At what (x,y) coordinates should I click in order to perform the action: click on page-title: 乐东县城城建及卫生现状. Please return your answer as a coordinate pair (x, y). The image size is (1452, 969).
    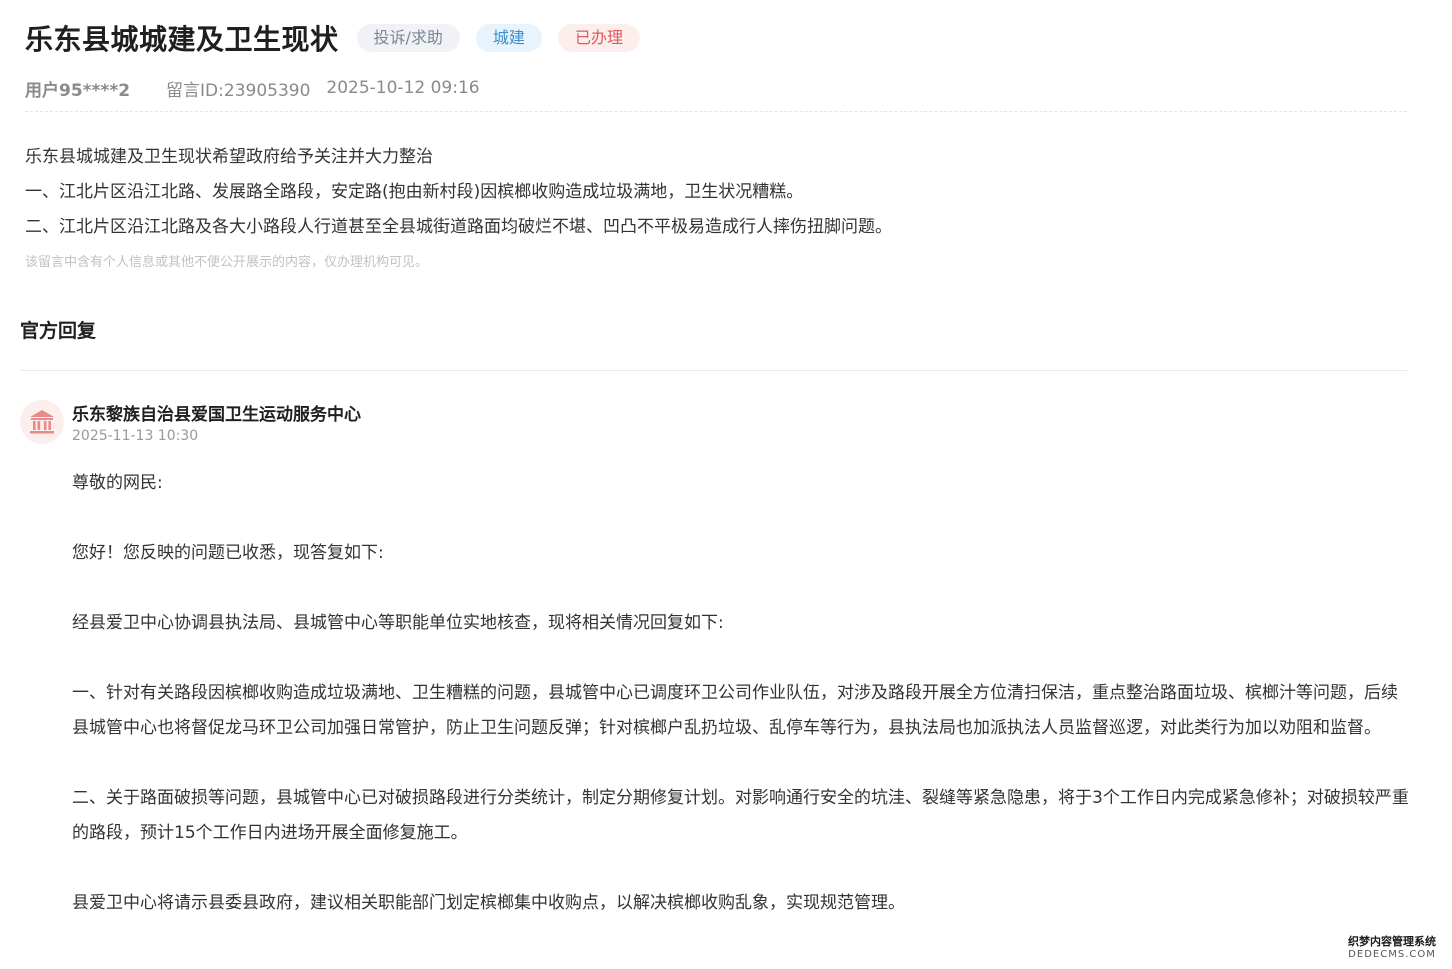
    Looking at the image, I should click on (182, 39).